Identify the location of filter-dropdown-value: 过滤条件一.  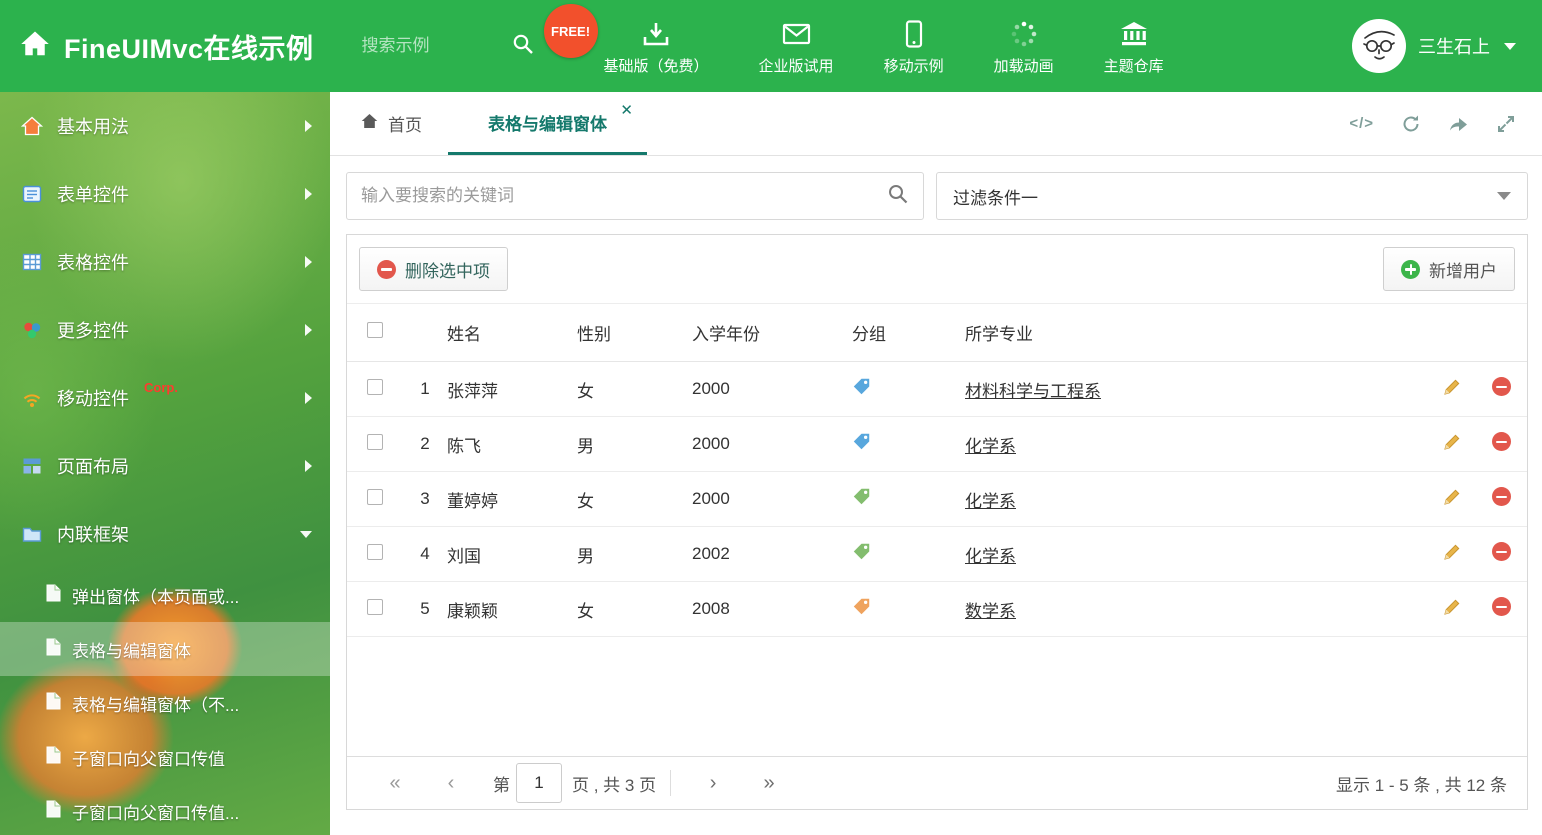
(995, 198).